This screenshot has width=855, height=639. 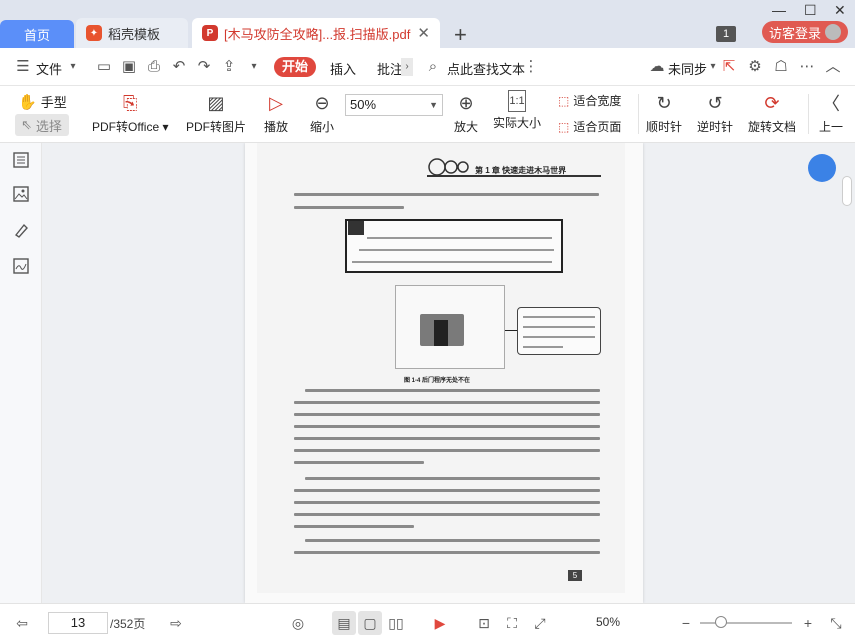 I want to click on cursor-icon: ⇖, so click(x=26, y=124).